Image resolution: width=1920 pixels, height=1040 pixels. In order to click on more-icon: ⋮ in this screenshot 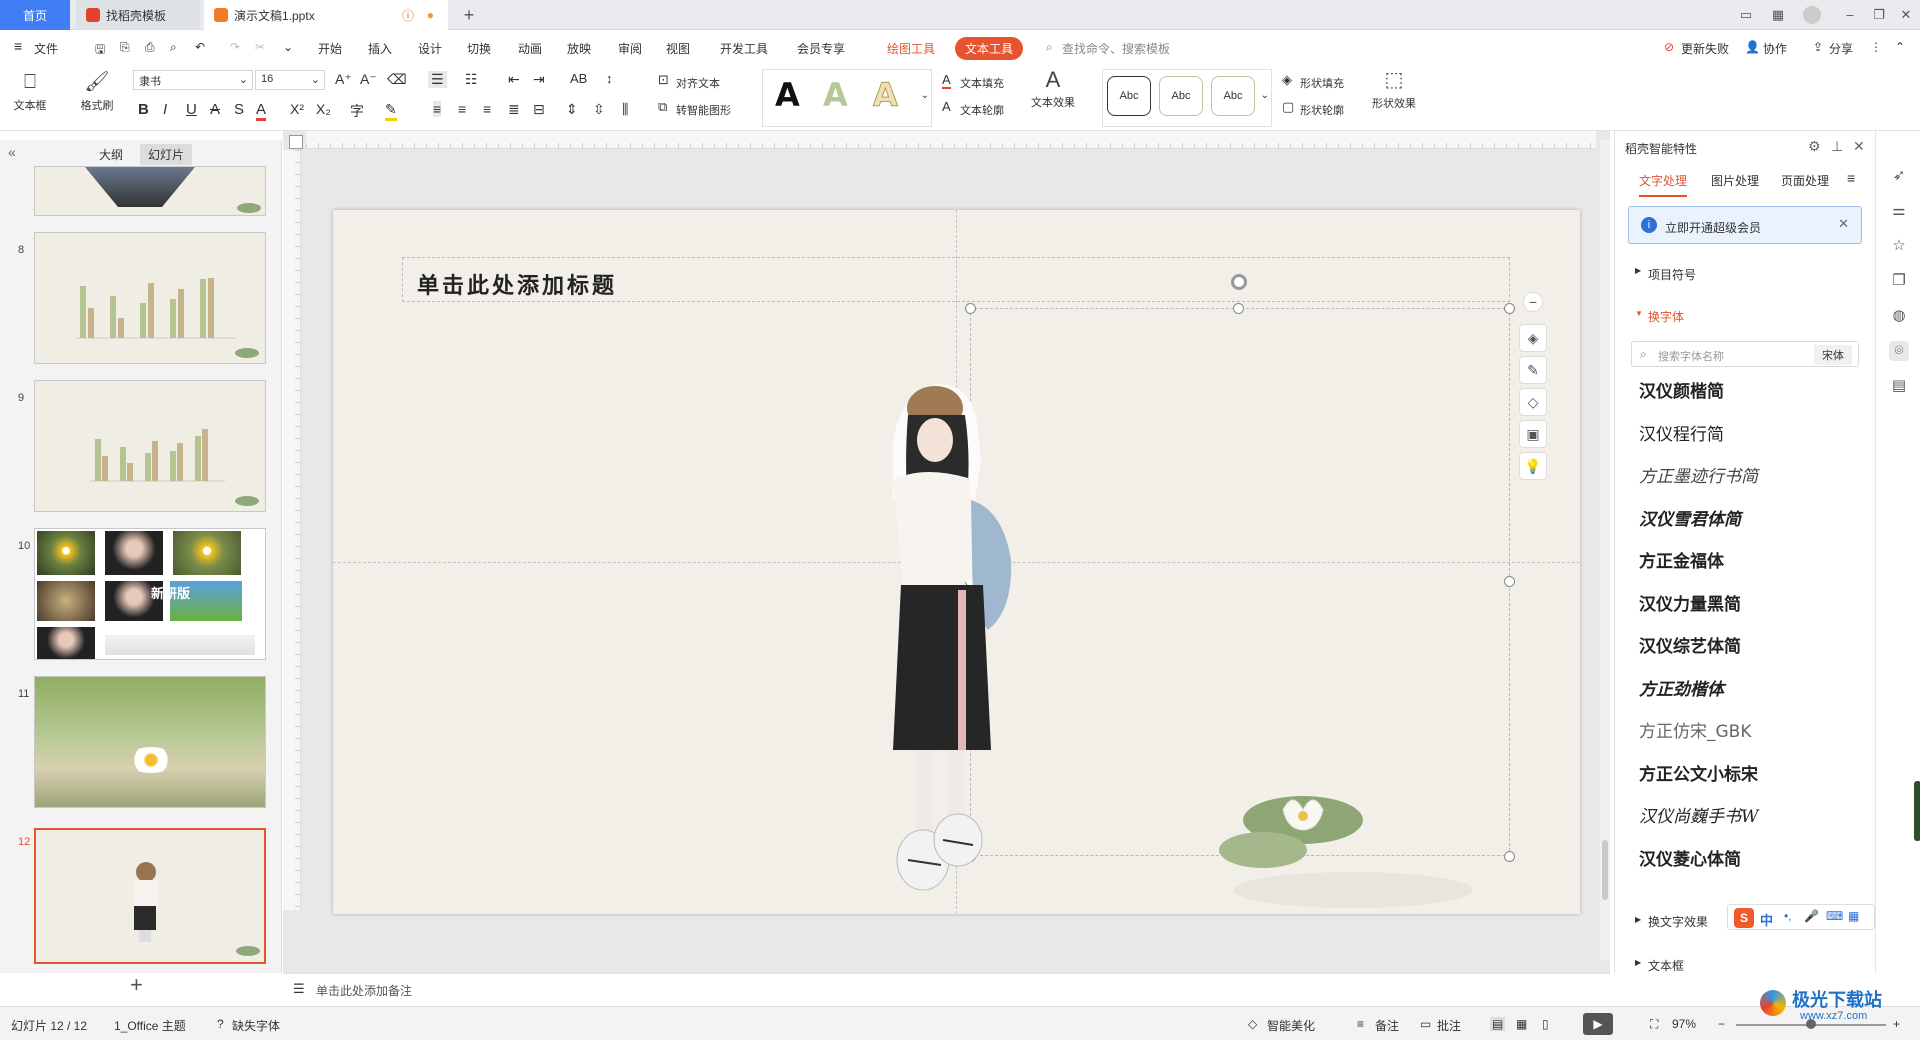, I will do `click(1876, 47)`.